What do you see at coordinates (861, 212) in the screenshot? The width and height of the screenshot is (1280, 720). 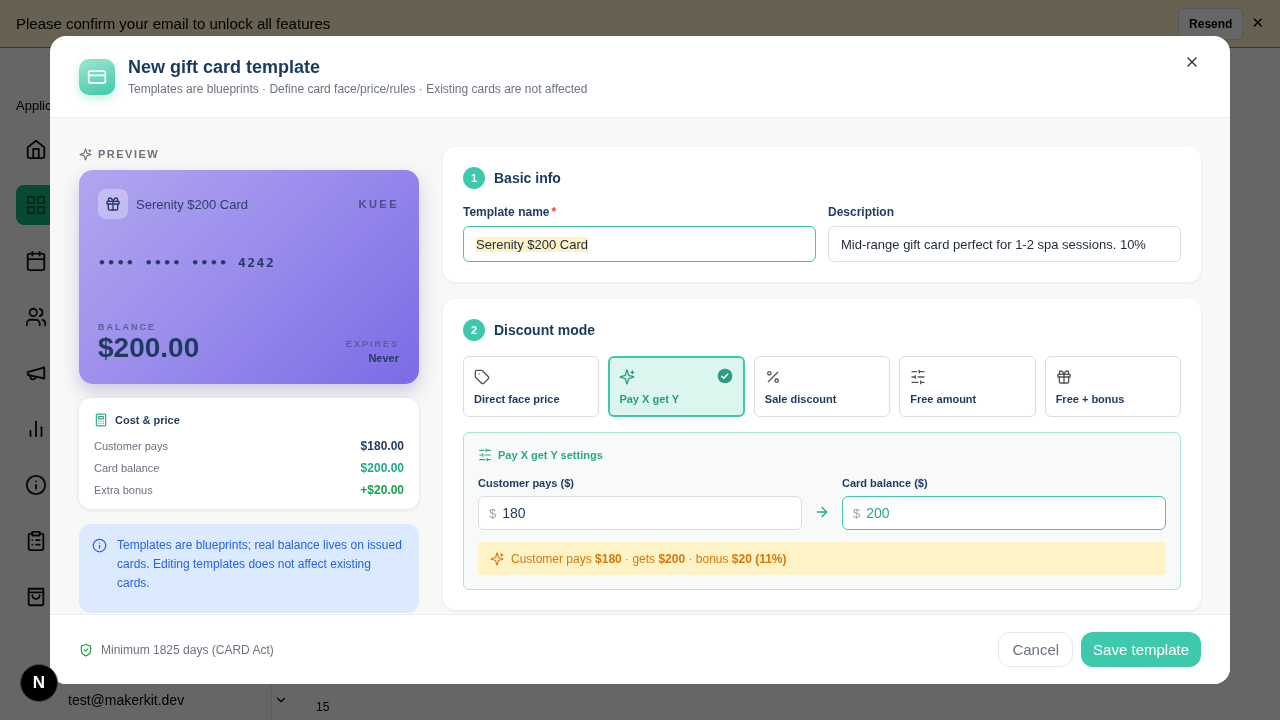 I see `field-label: Description` at bounding box center [861, 212].